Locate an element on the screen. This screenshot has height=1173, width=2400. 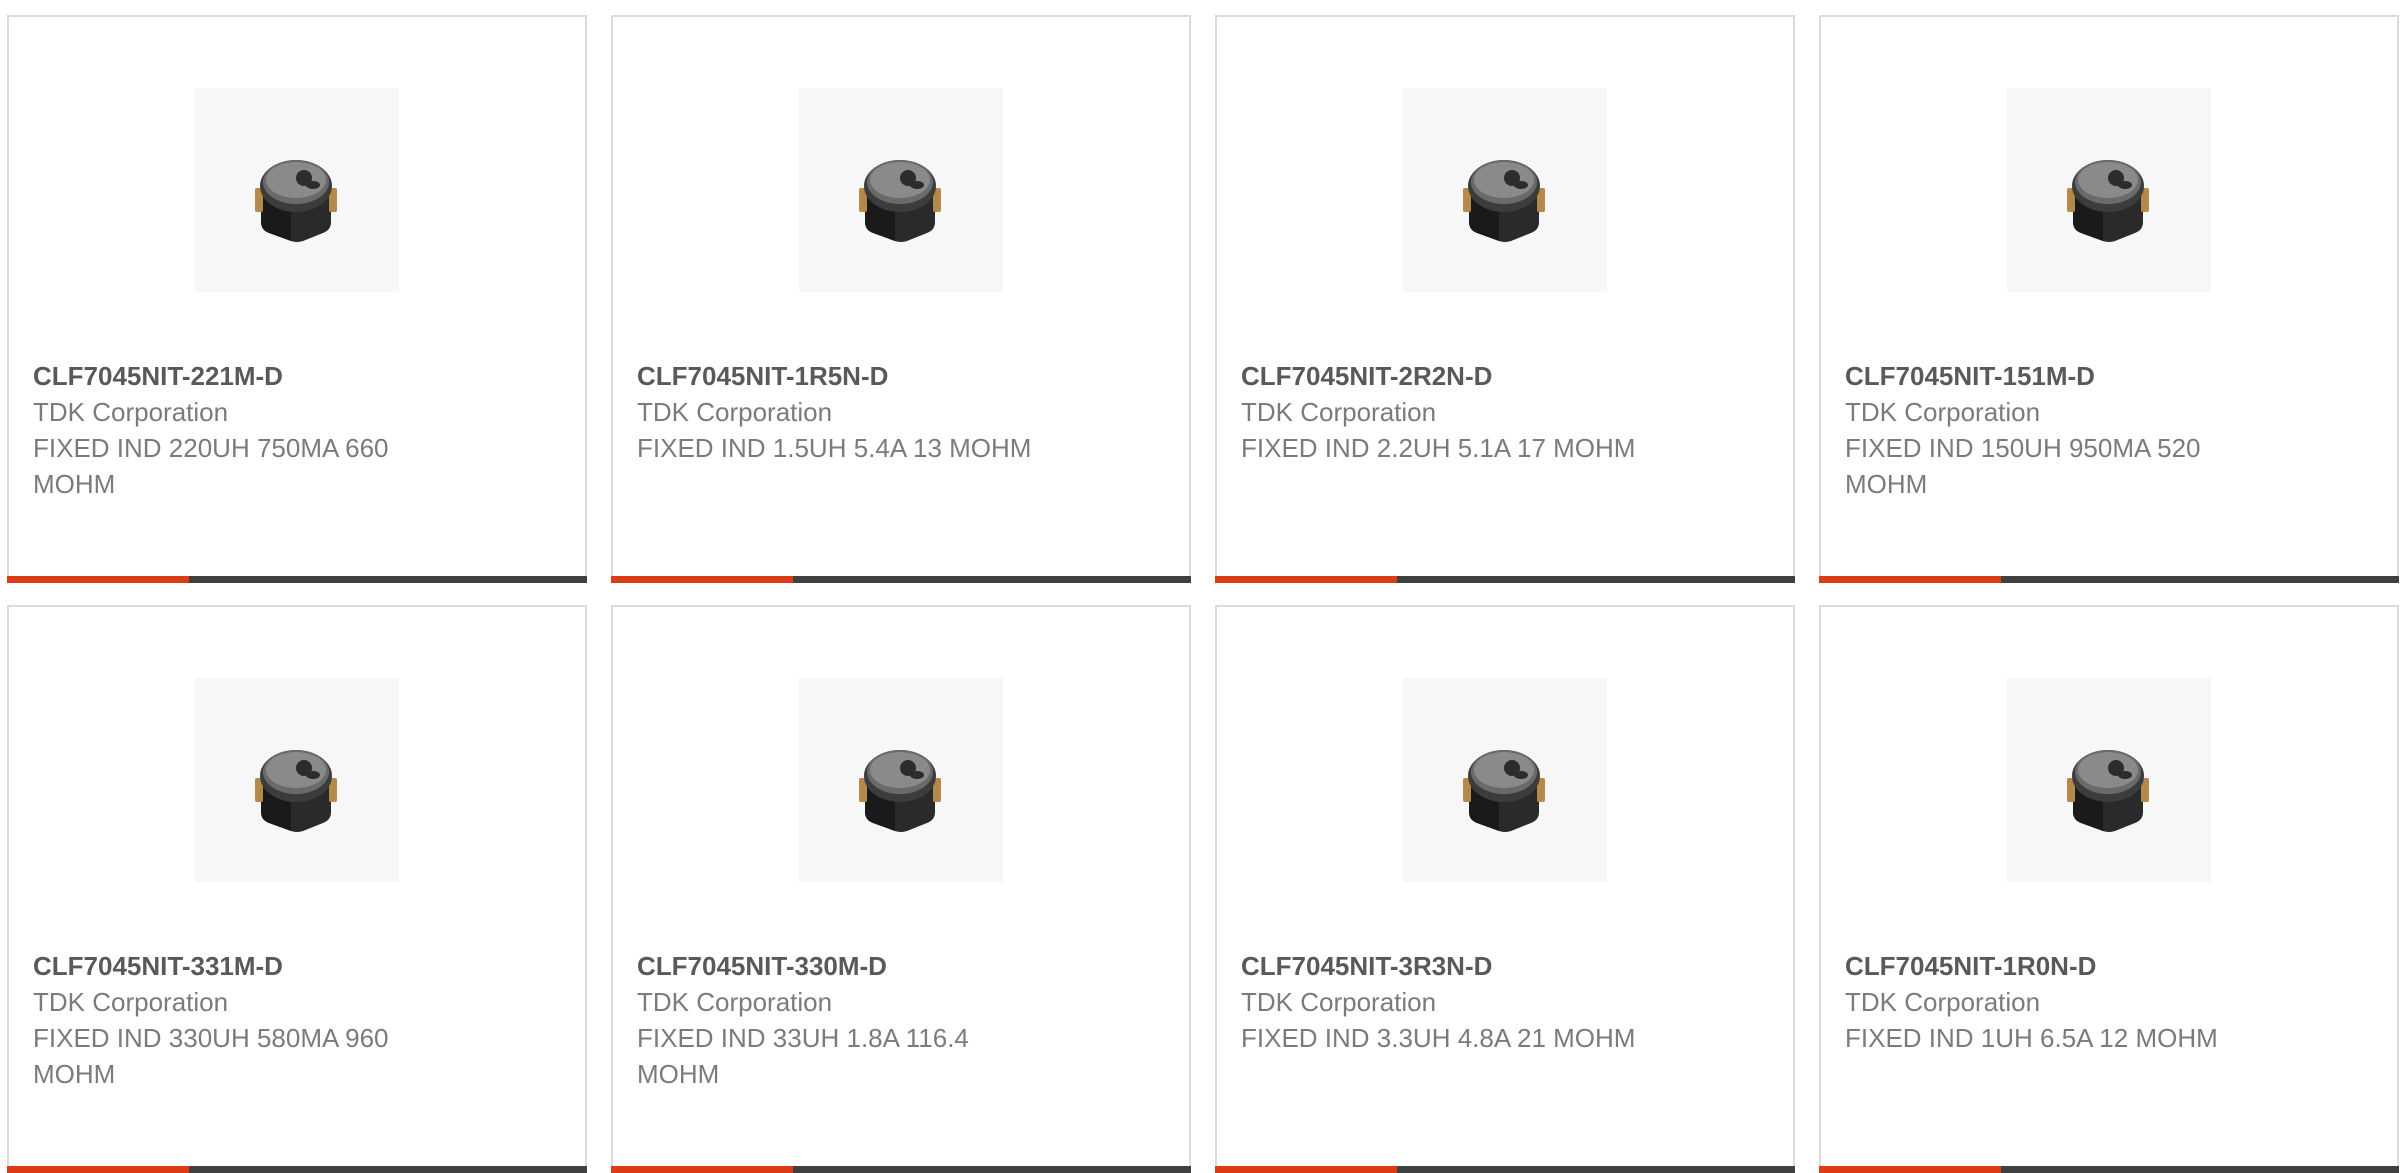
description: FIXED IND 33UH 1.8A 116.4 MOHM is located at coordinates (803, 1056).